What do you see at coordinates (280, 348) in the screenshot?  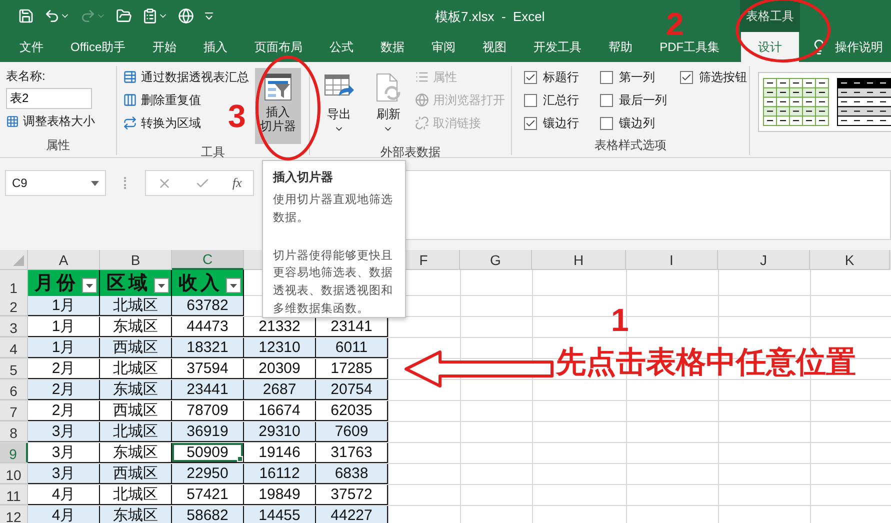 I see `table-cell: 12310` at bounding box center [280, 348].